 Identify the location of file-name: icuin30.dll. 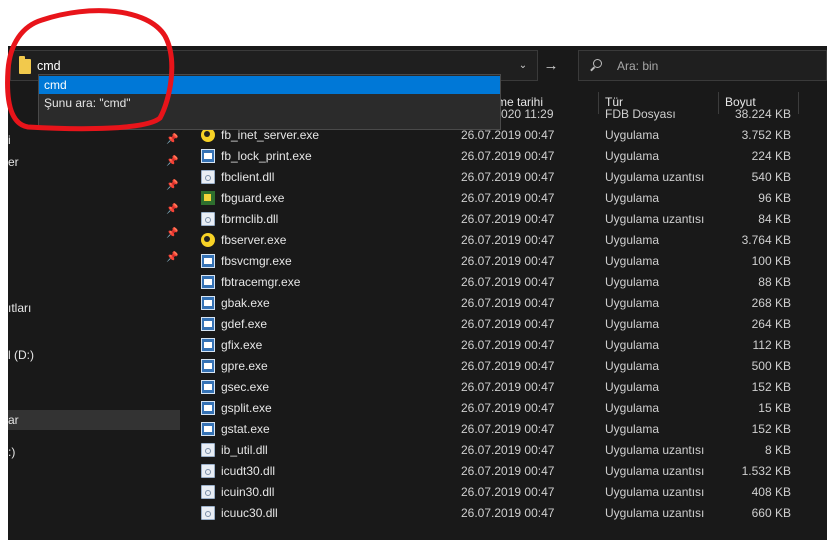
(248, 492).